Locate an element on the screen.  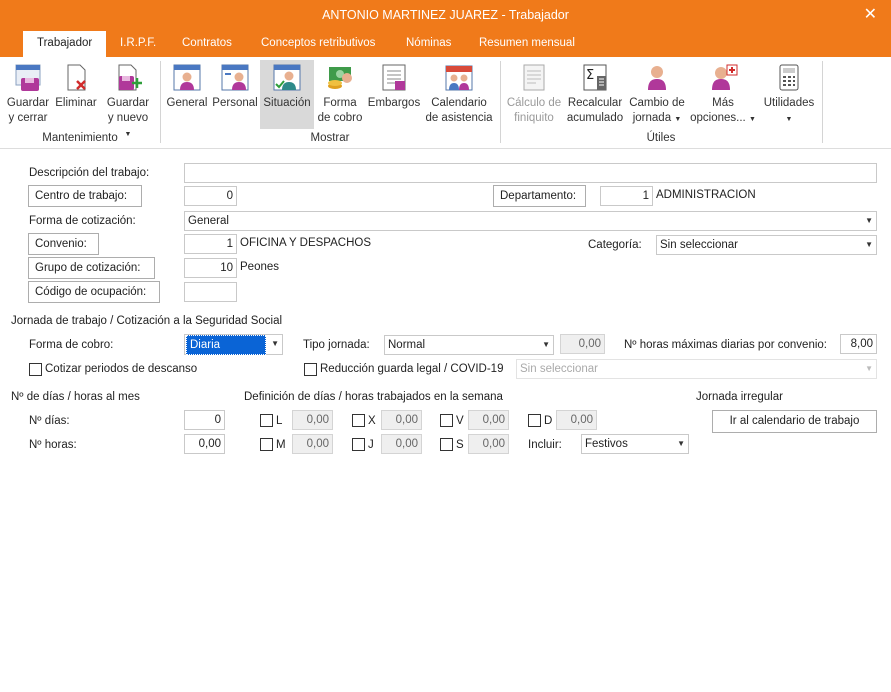
day-S-hours: 0,00 is located at coordinates (488, 444).